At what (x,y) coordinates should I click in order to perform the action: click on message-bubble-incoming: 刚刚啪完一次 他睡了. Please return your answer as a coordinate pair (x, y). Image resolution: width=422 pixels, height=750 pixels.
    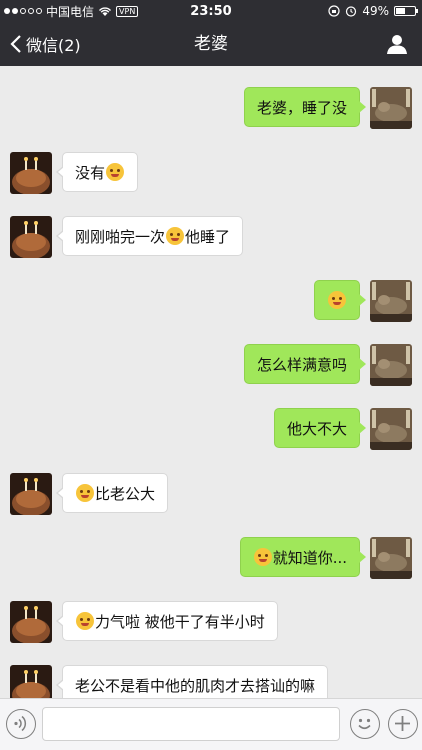
    Looking at the image, I should click on (149, 236).